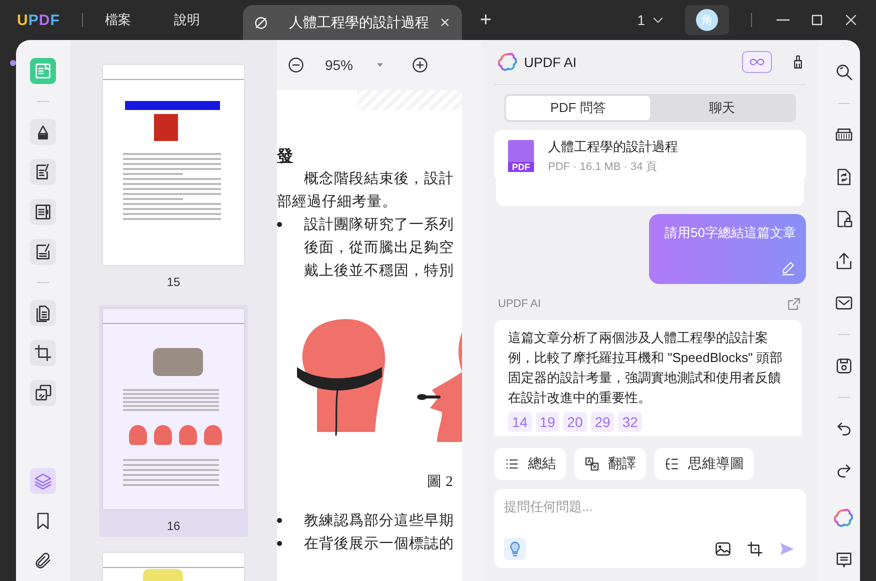 This screenshot has height=581, width=876. Describe the element at coordinates (379, 179) in the screenshot. I see `body-text: 概念階段結束後，設計` at that location.